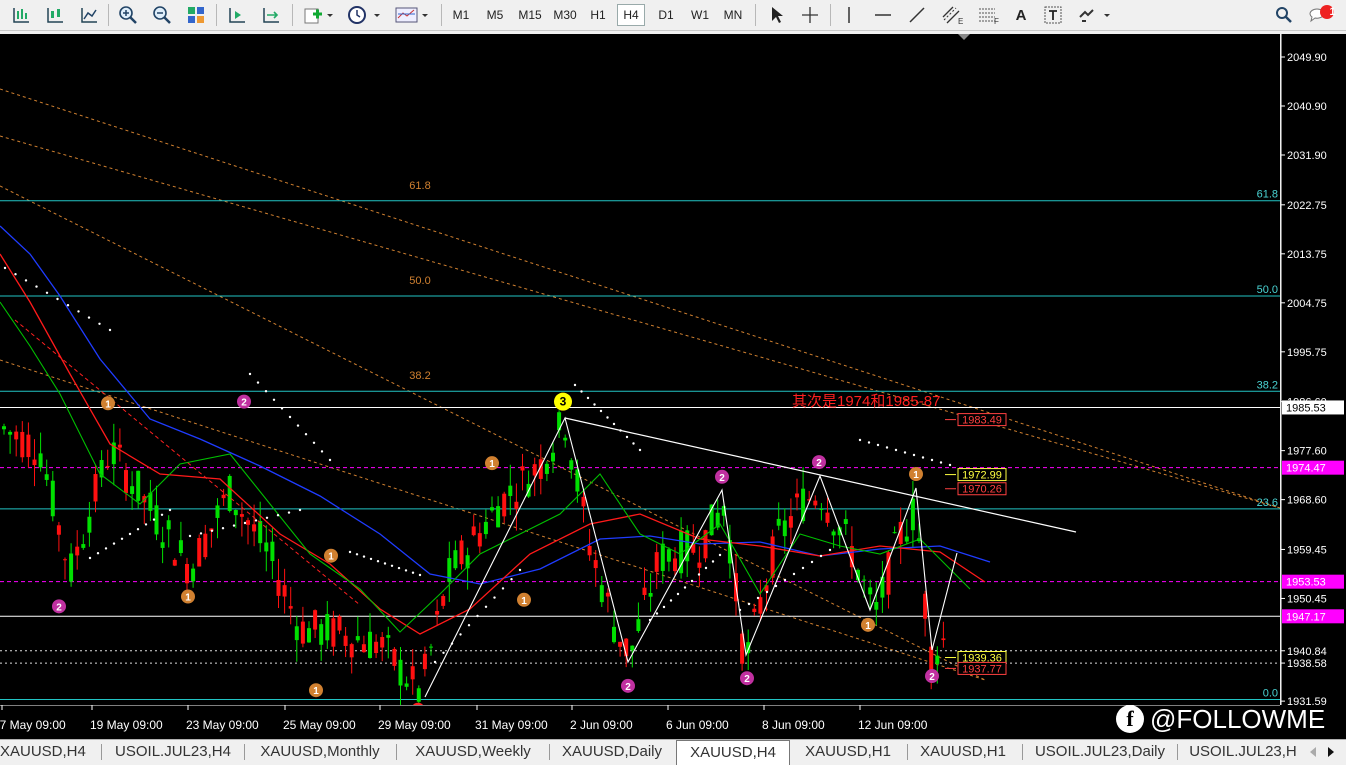  Describe the element at coordinates (963, 752) in the screenshot. I see `tab-xauusd-h1-2: XAUUSD,H1` at that location.